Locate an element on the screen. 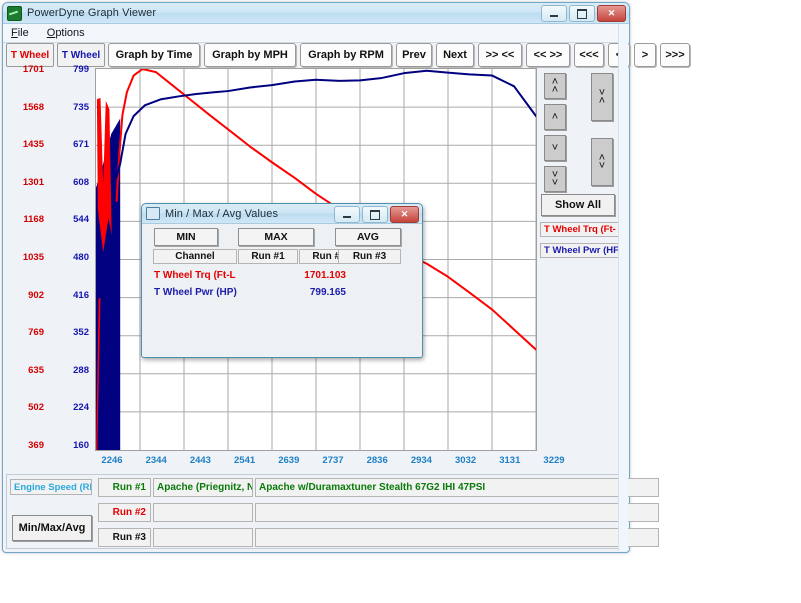 Image resolution: width=801 pixels, height=603 pixels. axis-tick: 902 is located at coordinates (36, 295).